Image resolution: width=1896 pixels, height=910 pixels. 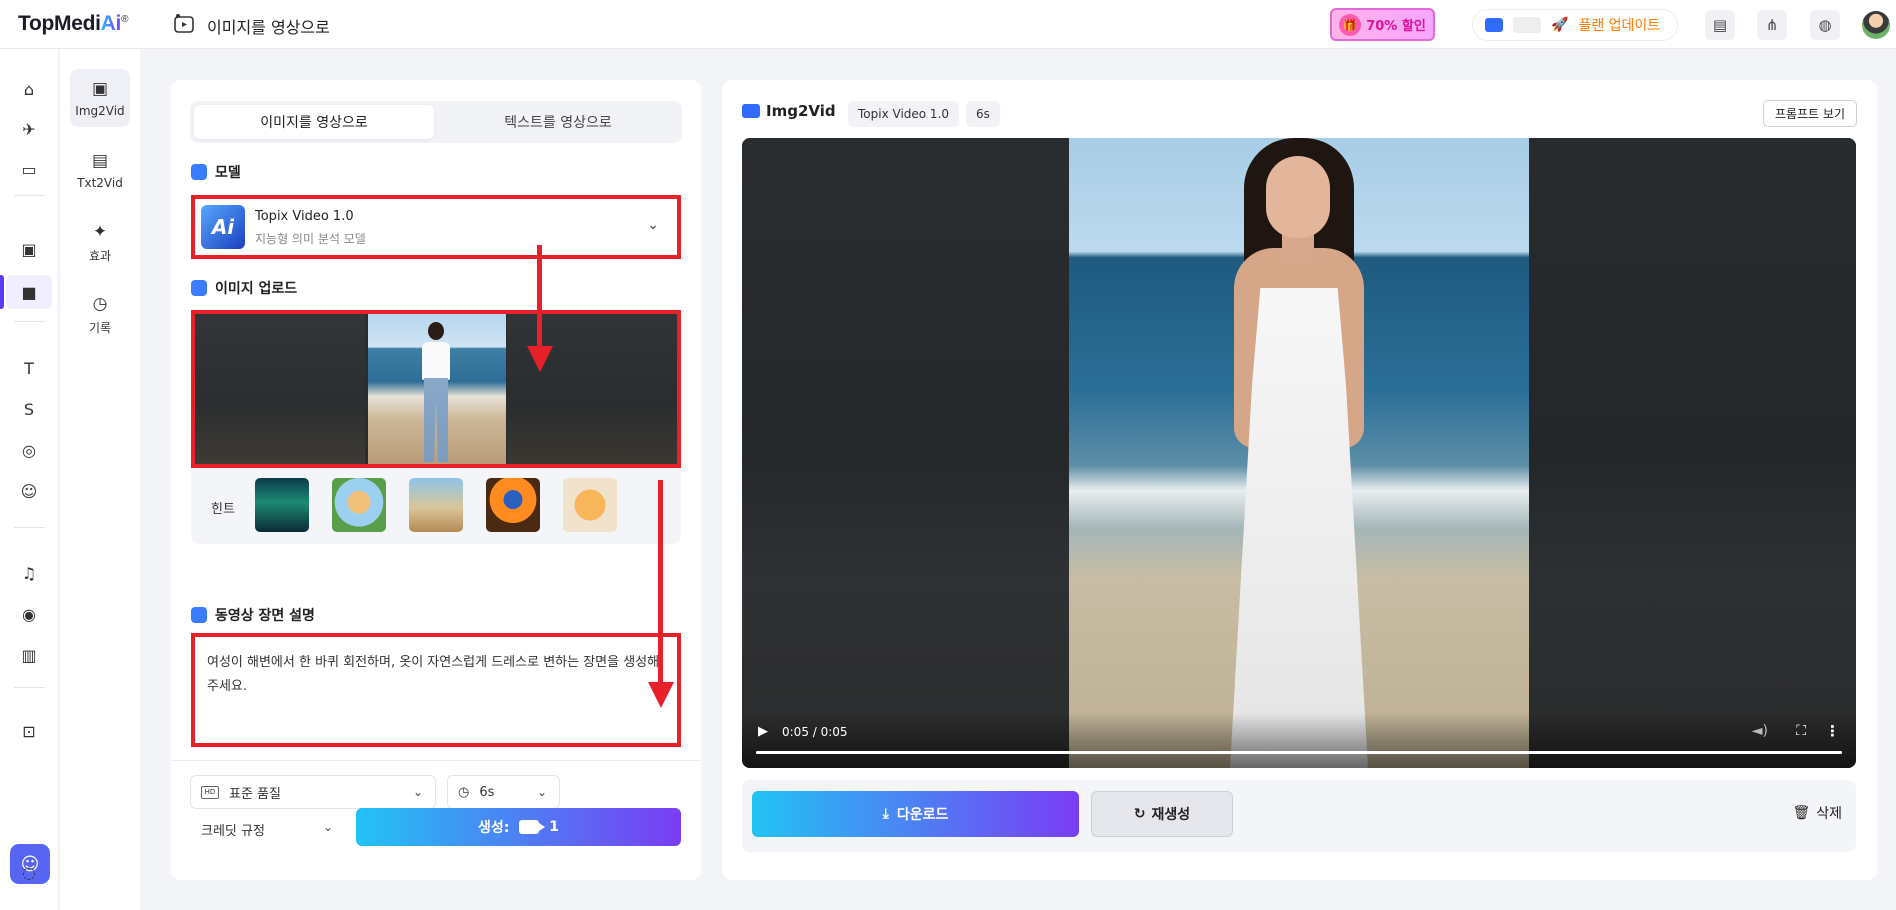 I want to click on rail-active-indicator, so click(x=2, y=292).